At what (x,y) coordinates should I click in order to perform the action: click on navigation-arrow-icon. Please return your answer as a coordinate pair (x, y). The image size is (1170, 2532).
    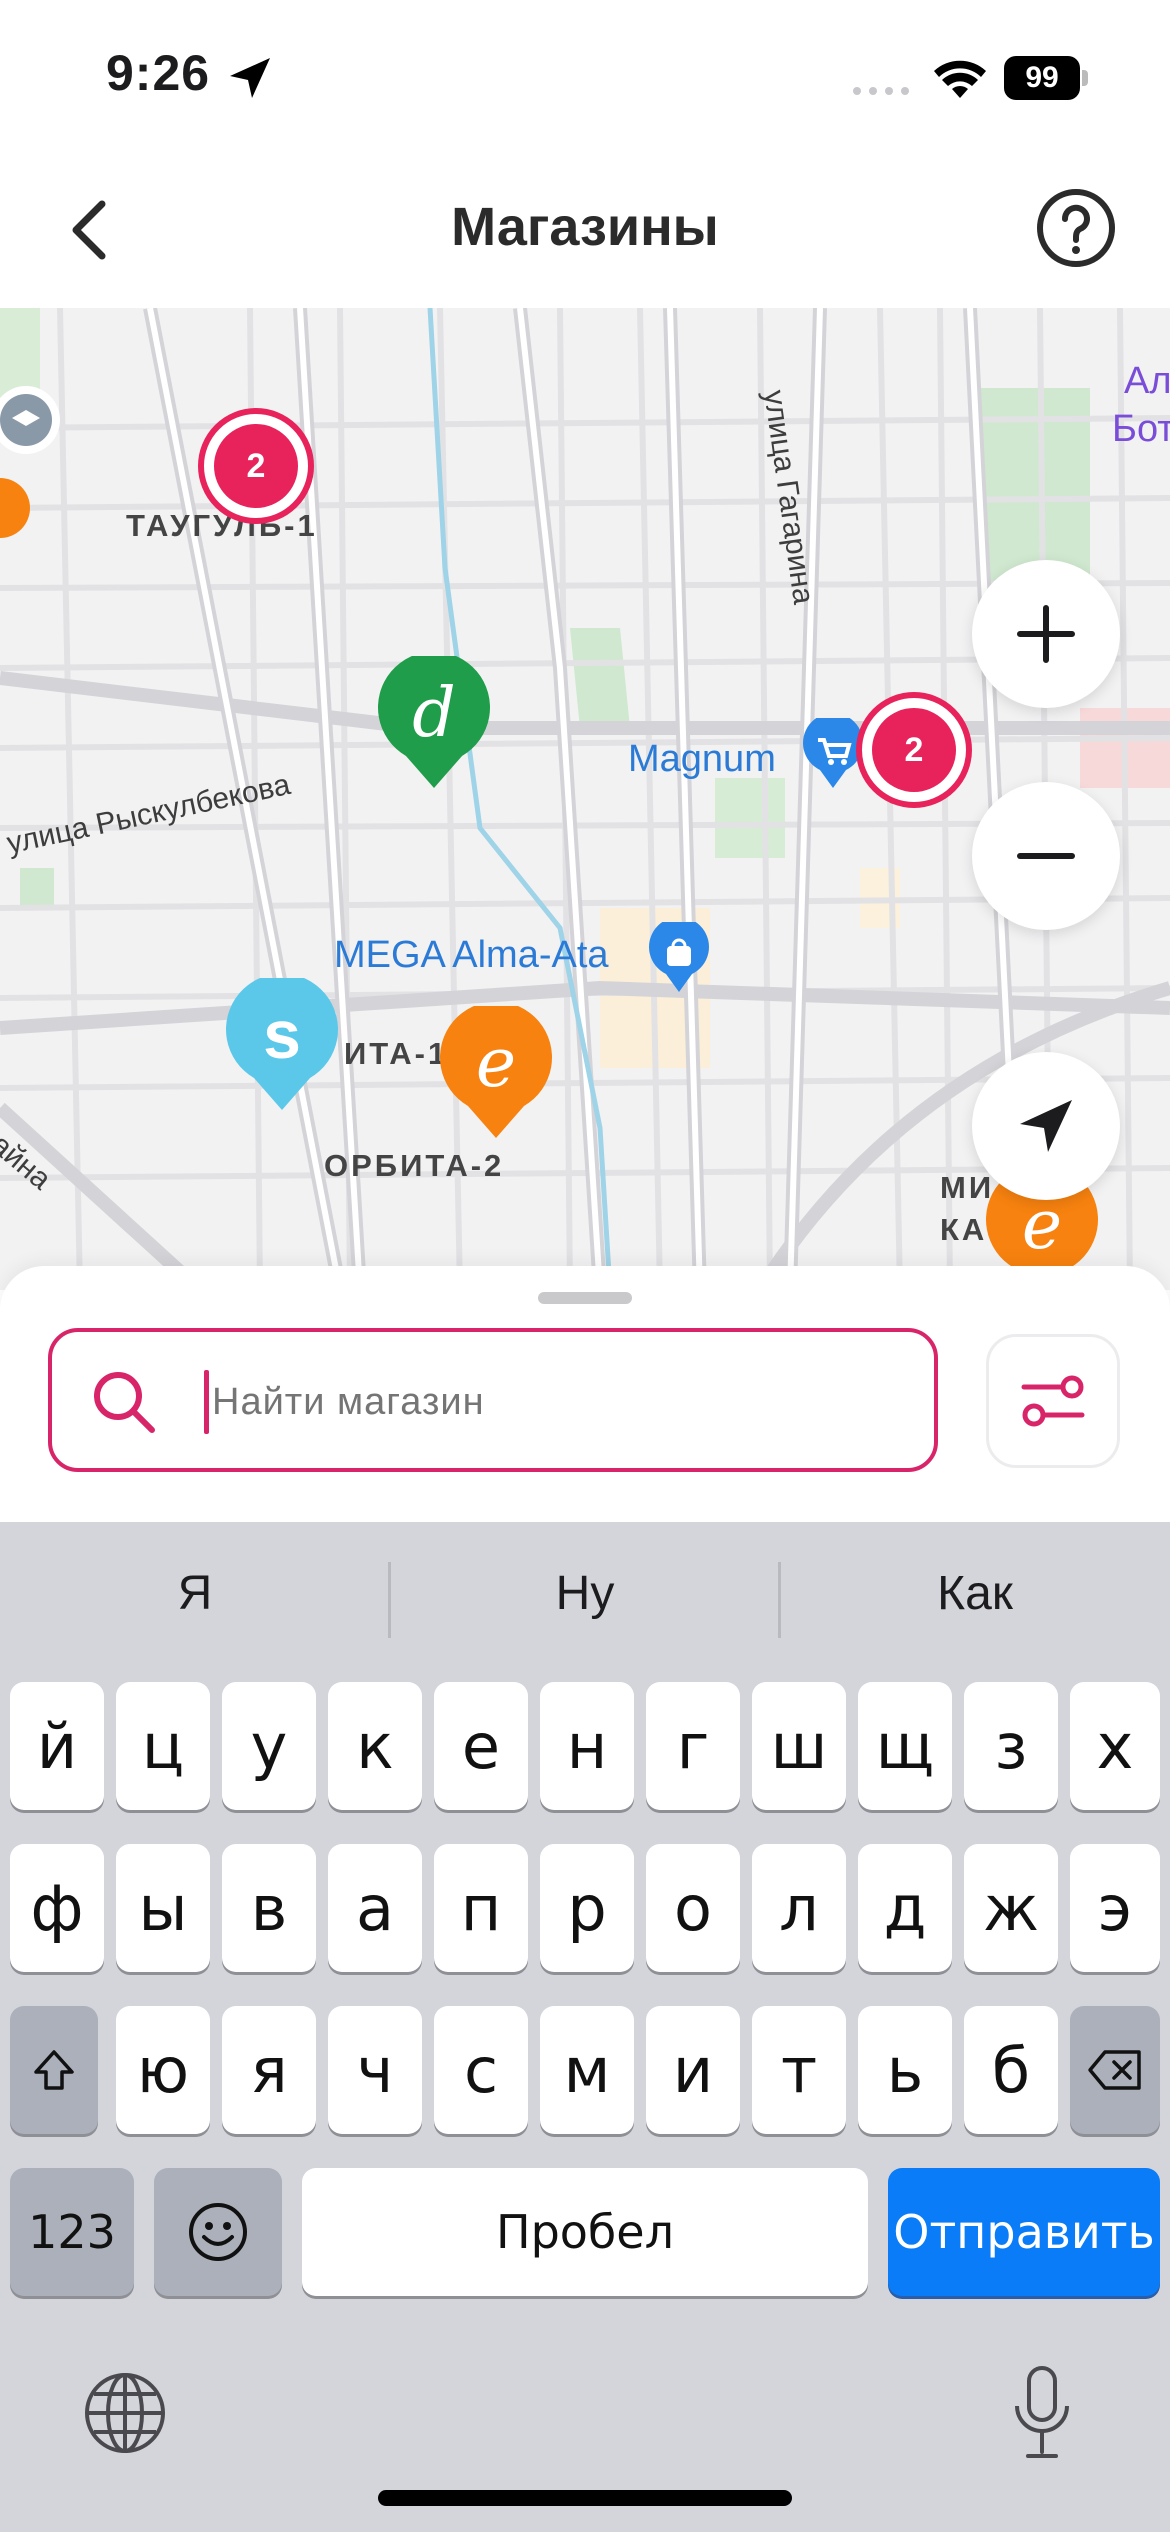
    Looking at the image, I should click on (1046, 1126).